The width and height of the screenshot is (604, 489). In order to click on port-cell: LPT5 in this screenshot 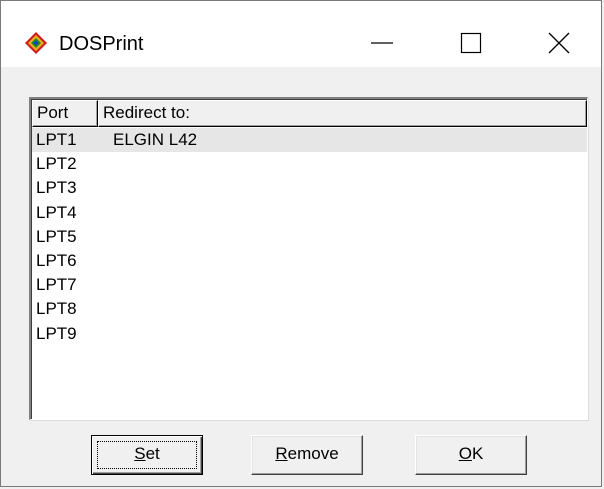, I will do `click(56, 236)`.